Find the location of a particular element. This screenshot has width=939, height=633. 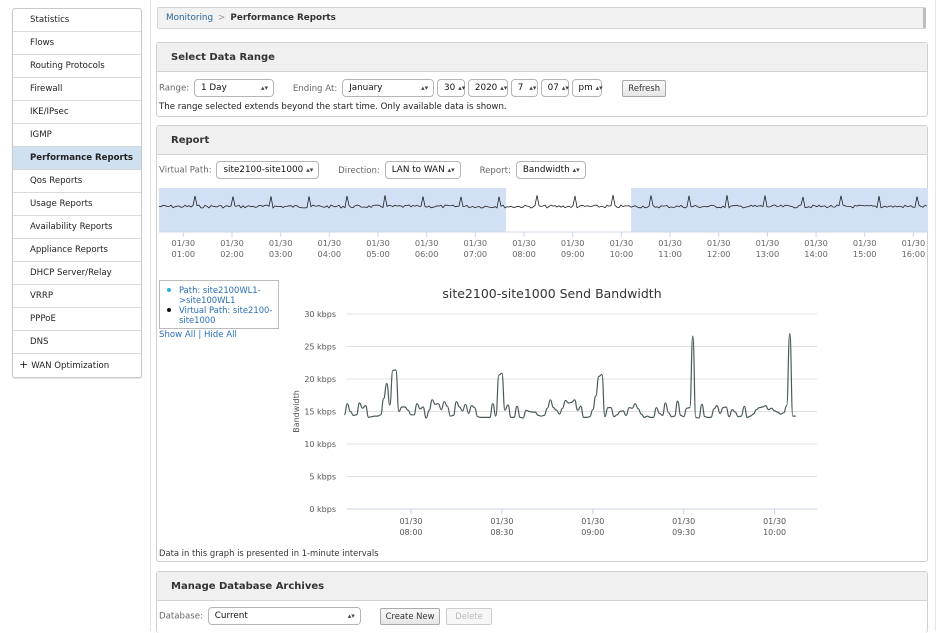

report-type-select: Bandwidth▴▾ is located at coordinates (551, 170).